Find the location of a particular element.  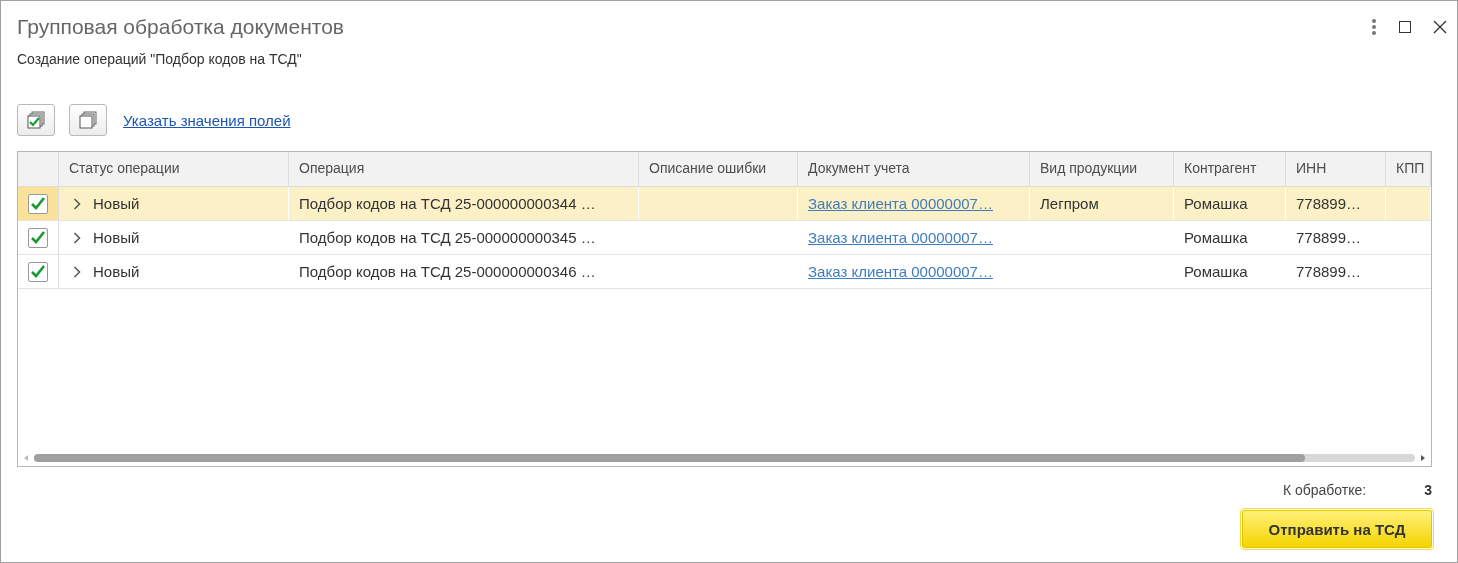

checked-stack-icon is located at coordinates (36, 120).